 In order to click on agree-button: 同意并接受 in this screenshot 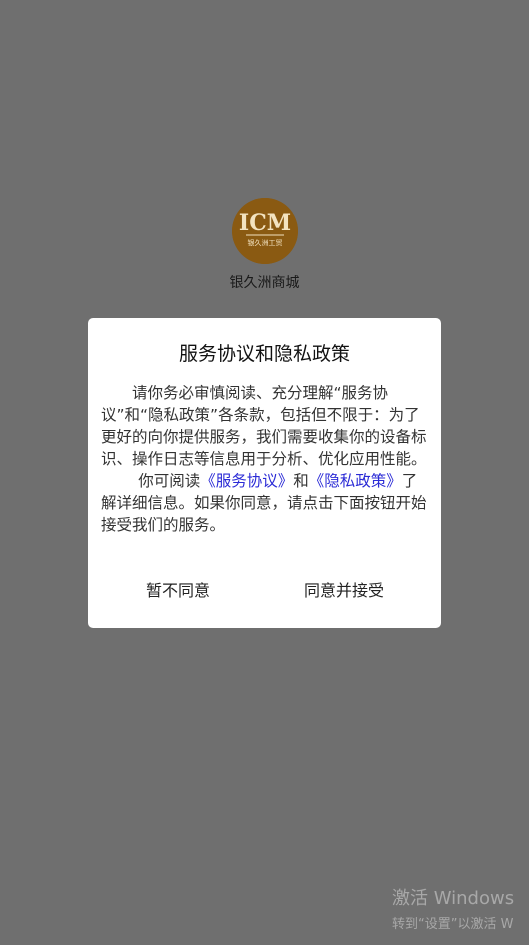, I will do `click(344, 591)`.